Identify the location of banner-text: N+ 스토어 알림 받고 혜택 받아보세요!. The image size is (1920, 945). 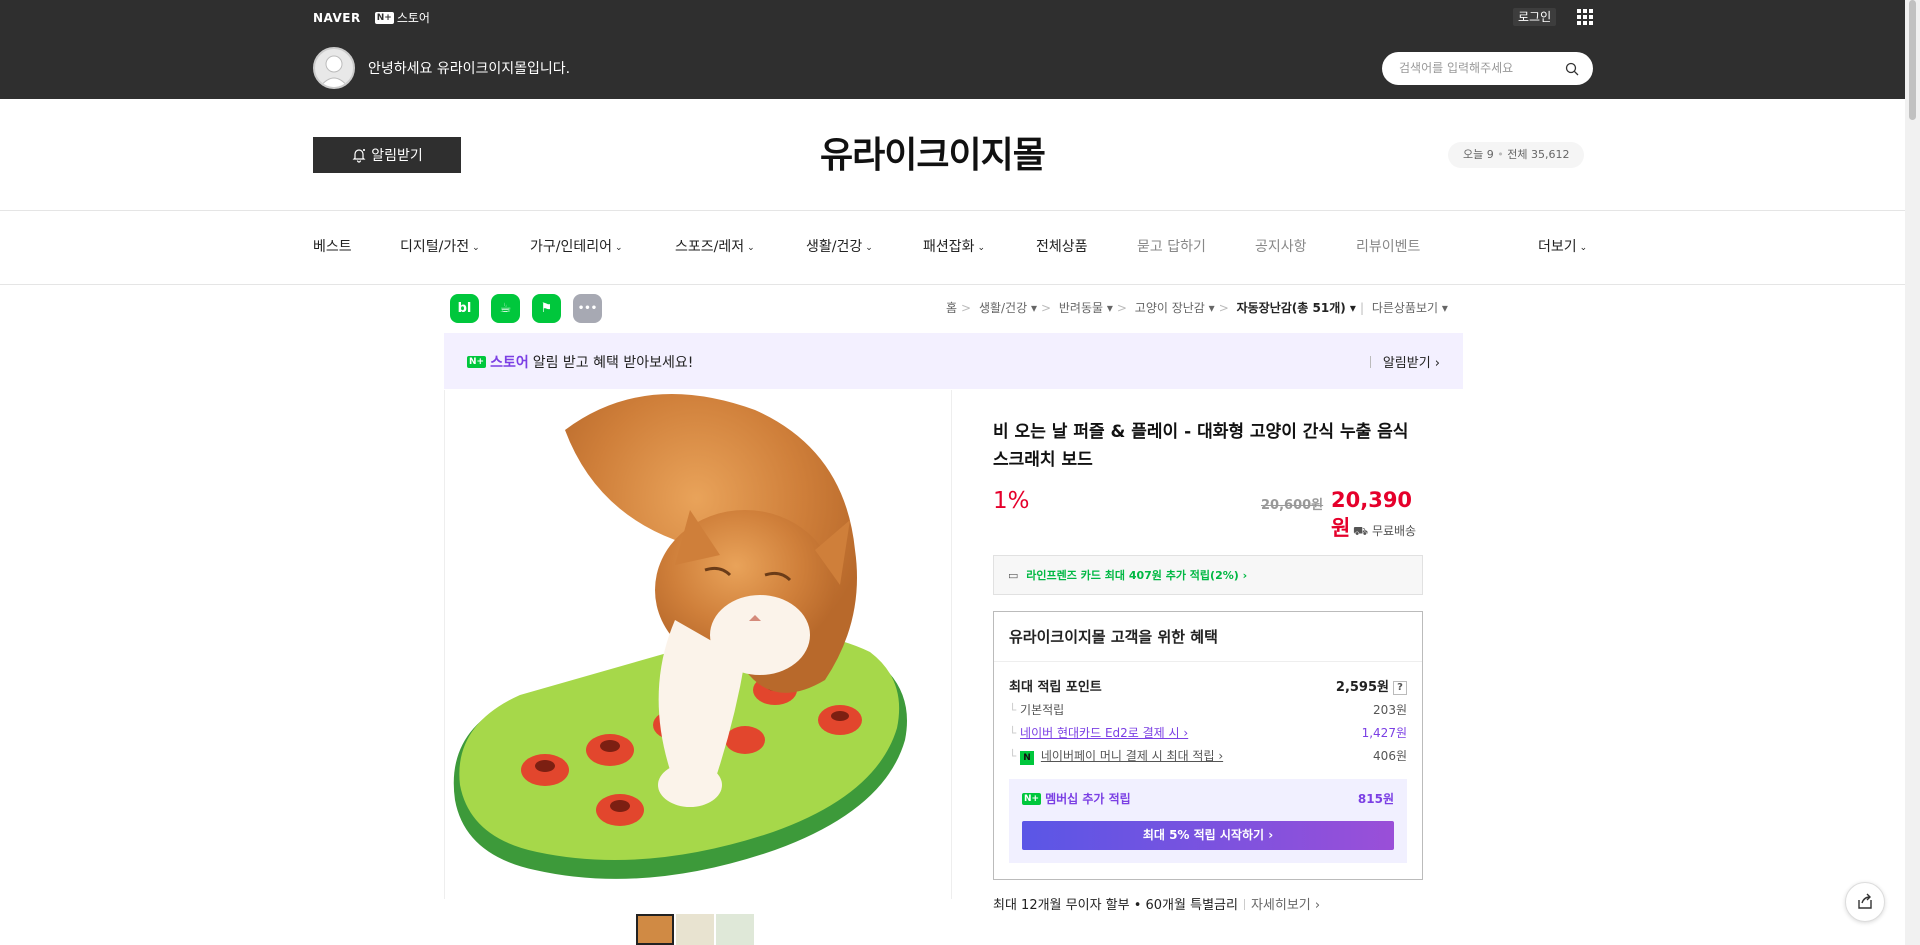
(580, 362).